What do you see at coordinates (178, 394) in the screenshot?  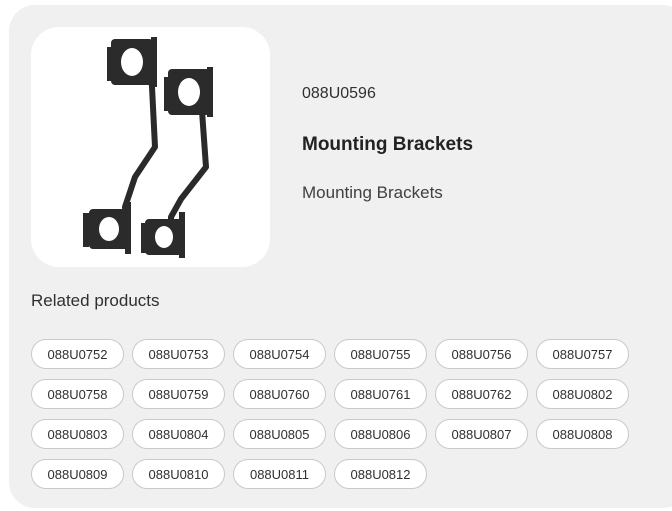 I see `related-product-chip: 088U0759` at bounding box center [178, 394].